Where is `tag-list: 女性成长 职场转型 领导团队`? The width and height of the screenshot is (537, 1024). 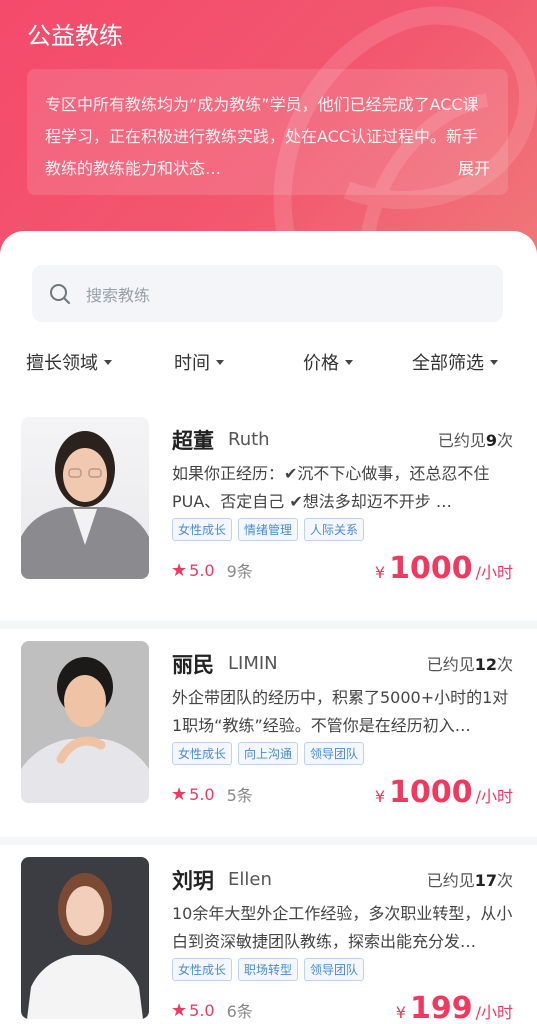 tag-list: 女性成长 职场转型 领导团队 is located at coordinates (271, 969).